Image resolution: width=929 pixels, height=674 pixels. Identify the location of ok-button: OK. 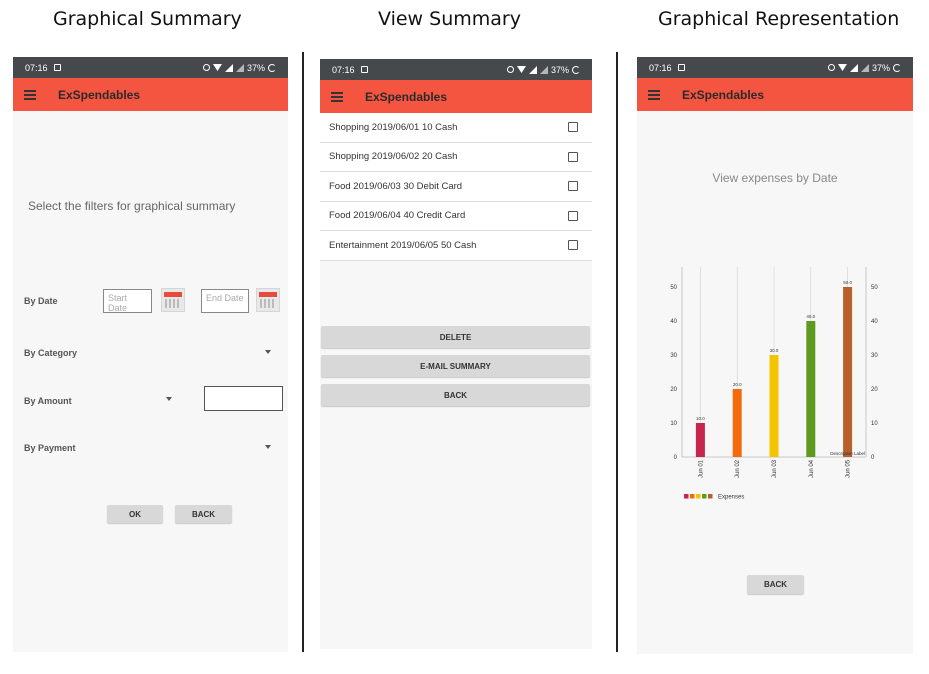
(135, 514).